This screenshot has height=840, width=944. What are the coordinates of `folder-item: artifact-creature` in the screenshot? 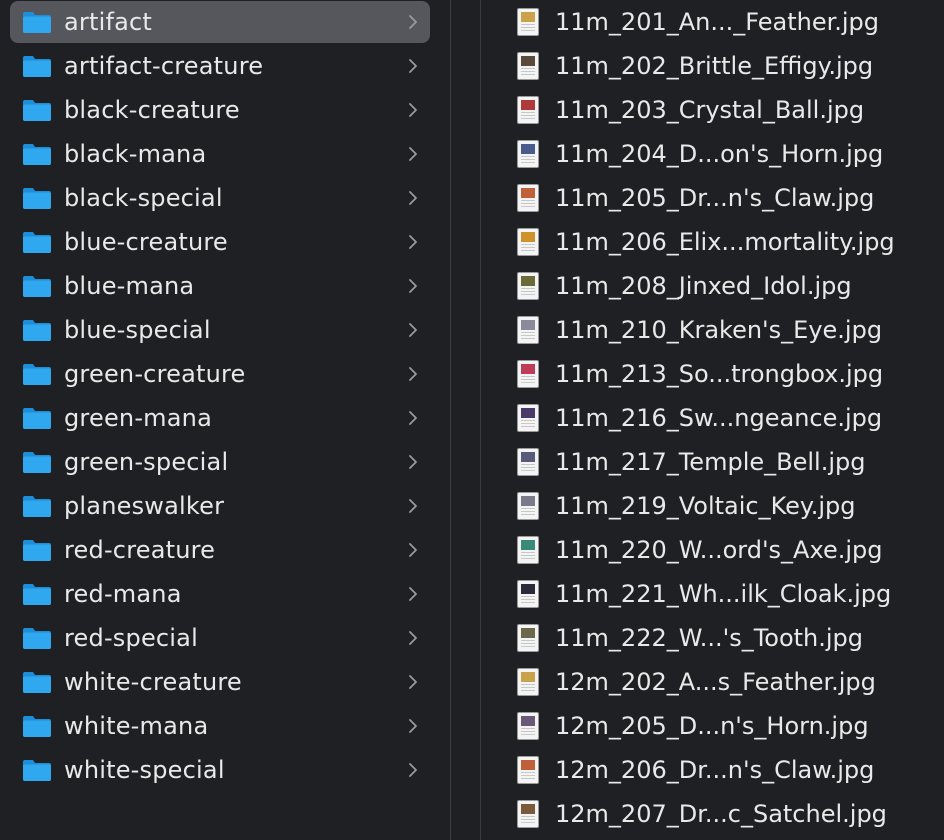 It's located at (220, 66).